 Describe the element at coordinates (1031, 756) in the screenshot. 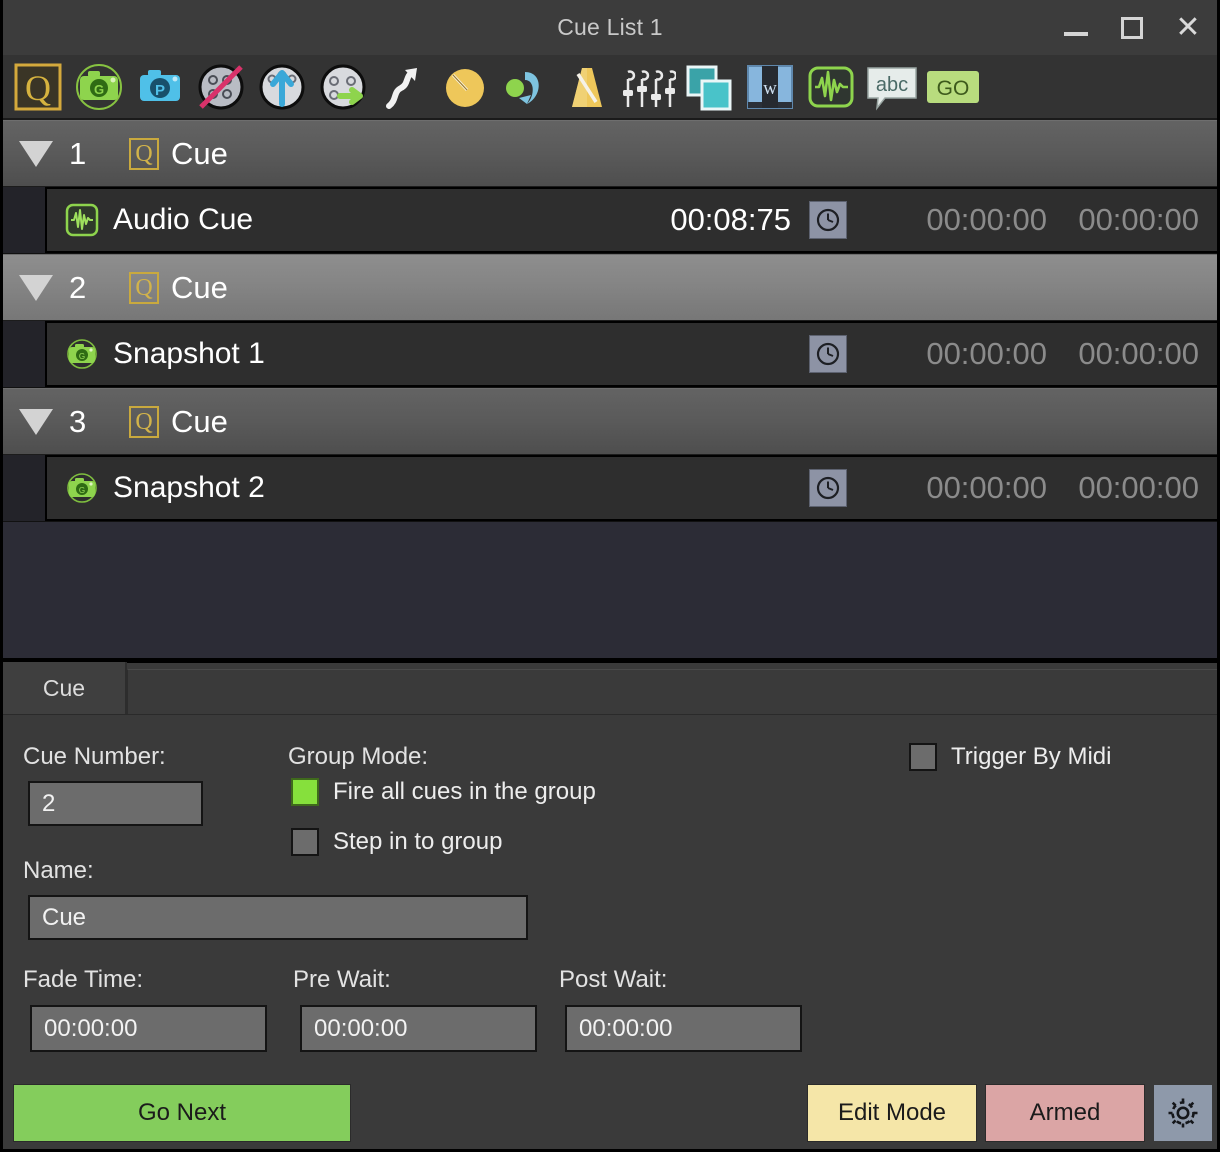

I see `trigger-by-midi-label: Trigger By Midi` at that location.